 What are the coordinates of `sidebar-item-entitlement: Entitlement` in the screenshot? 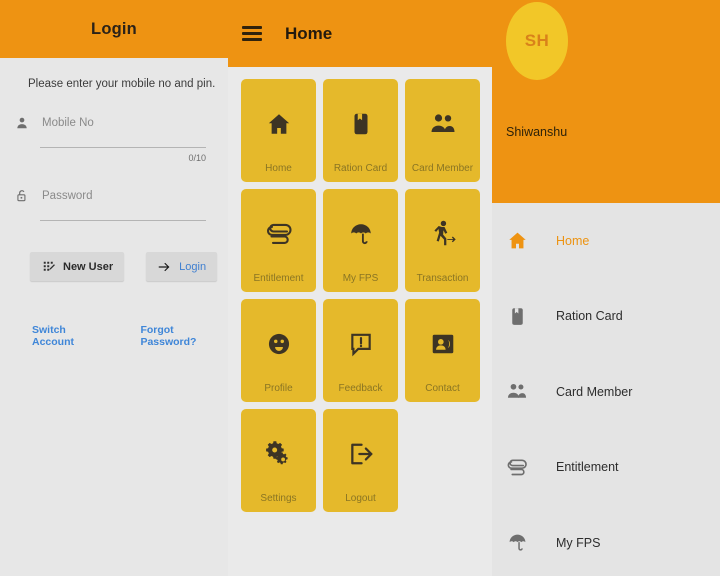 It's located at (606, 468).